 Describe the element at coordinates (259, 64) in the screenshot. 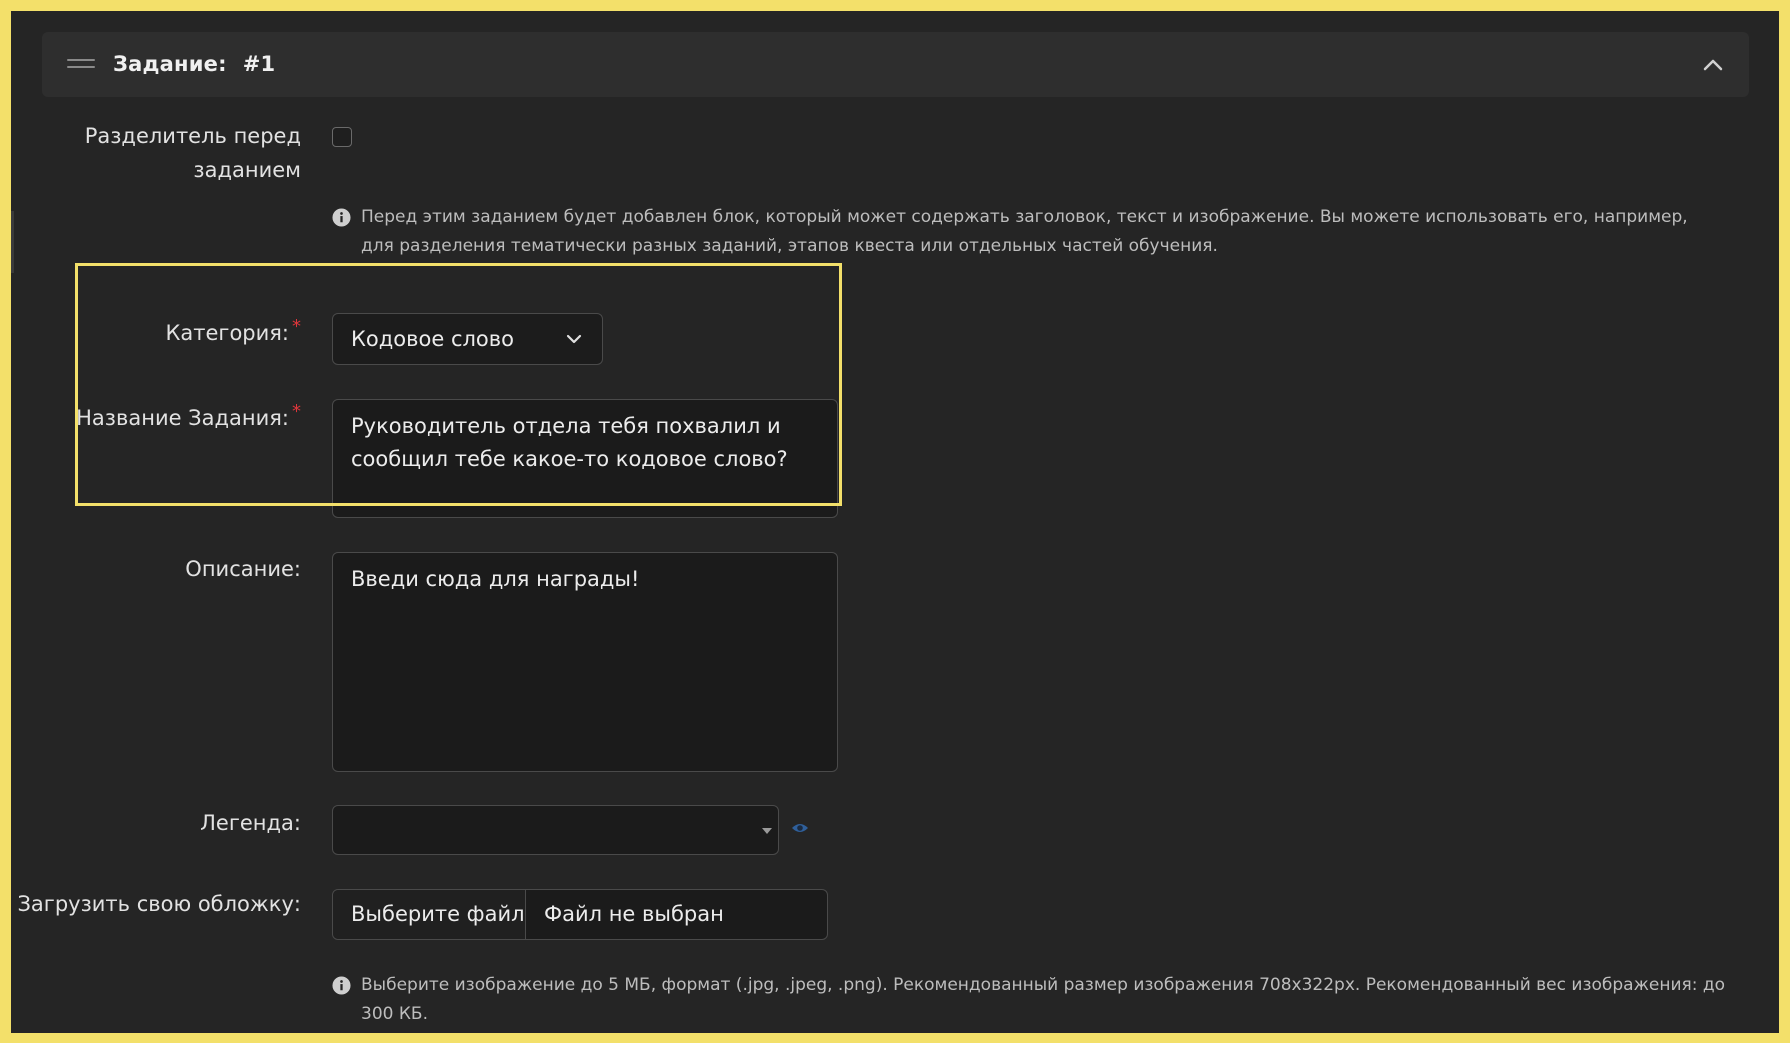

I see `task-number: #1` at that location.